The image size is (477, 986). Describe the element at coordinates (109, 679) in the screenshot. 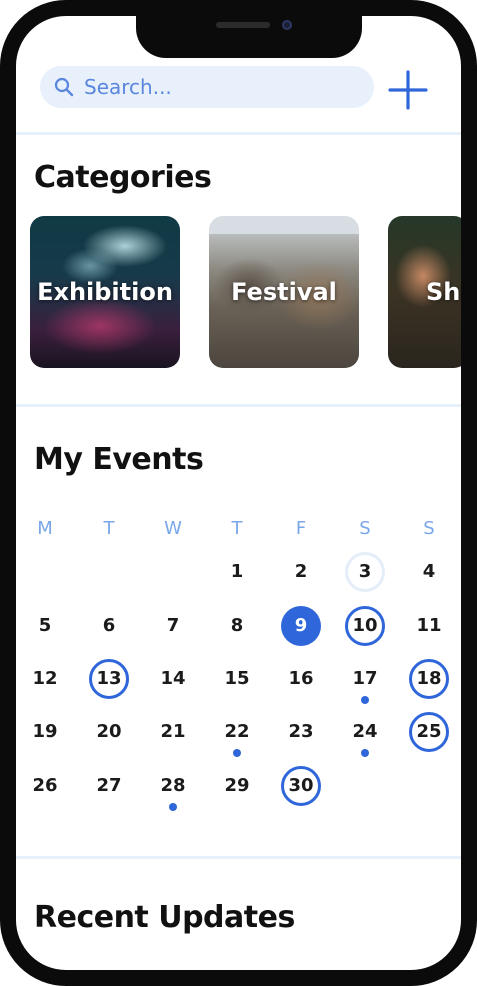

I see `calendar-day-event: 13` at that location.